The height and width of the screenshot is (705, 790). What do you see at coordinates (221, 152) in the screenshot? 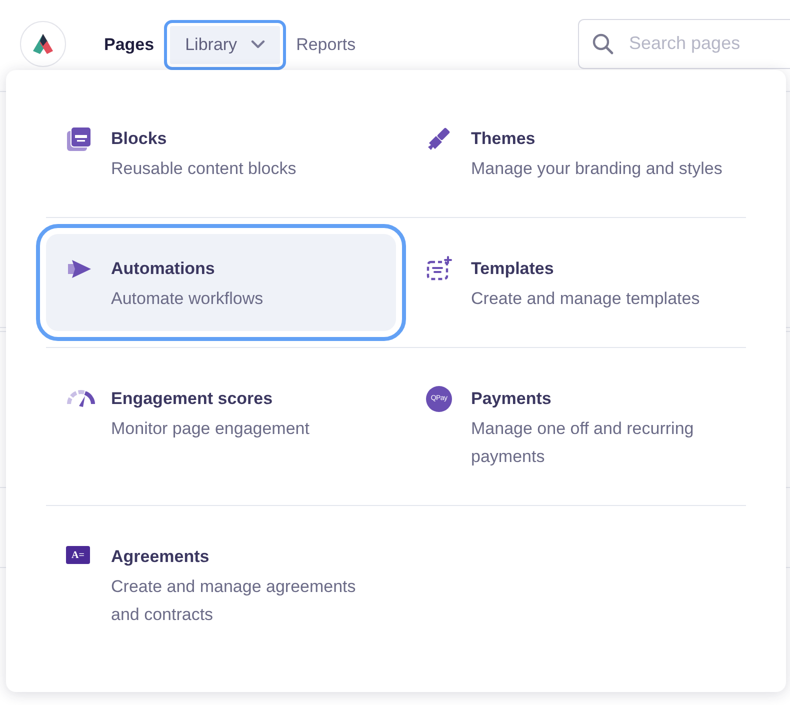
I see `menu-item: Blocks Reusable content blocks` at bounding box center [221, 152].